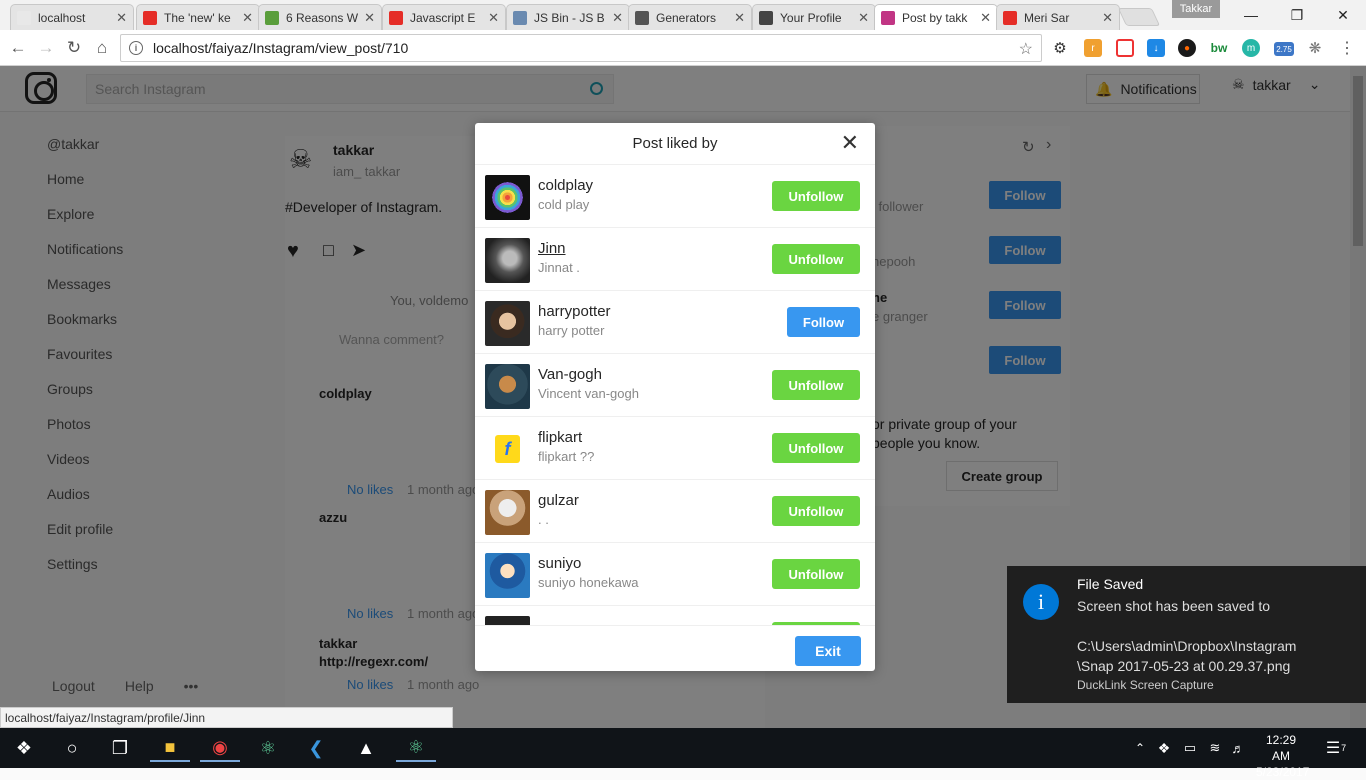 The height and width of the screenshot is (780, 1366). What do you see at coordinates (1060, 48) in the screenshot?
I see `settings-gear-icon: ⚙` at bounding box center [1060, 48].